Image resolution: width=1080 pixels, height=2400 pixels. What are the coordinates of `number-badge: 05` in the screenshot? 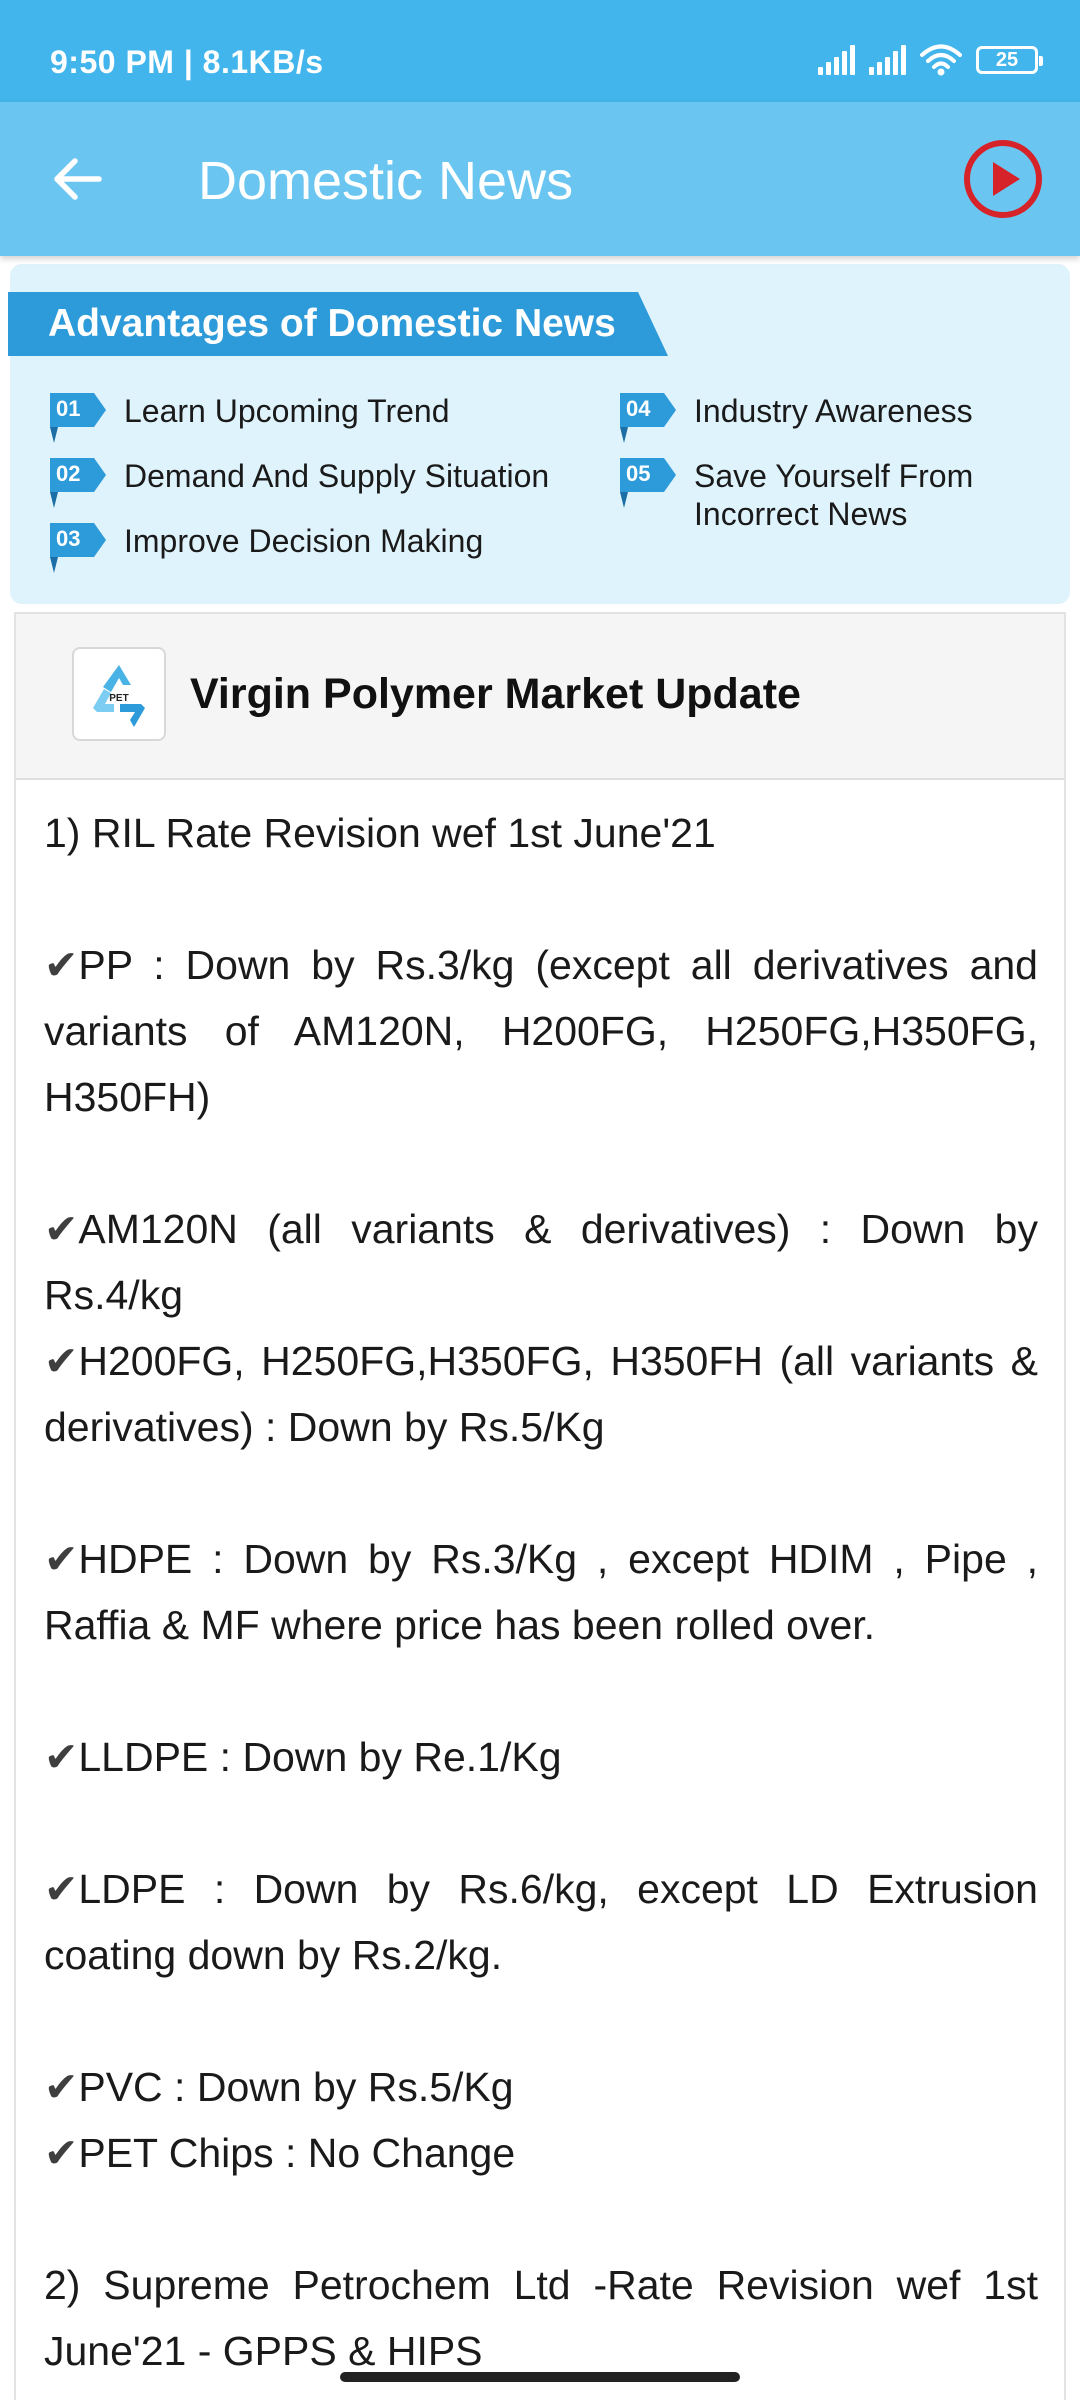 It's located at (648, 483).